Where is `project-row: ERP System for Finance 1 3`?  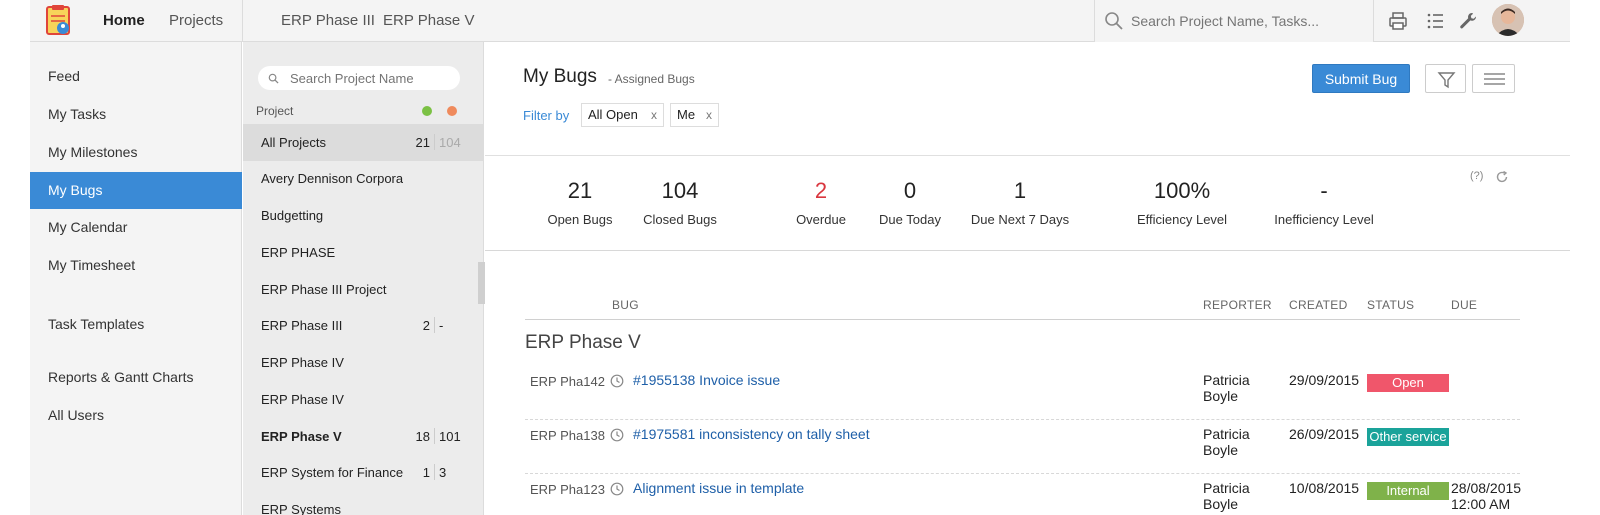
project-row: ERP System for Finance 1 3 is located at coordinates (363, 472).